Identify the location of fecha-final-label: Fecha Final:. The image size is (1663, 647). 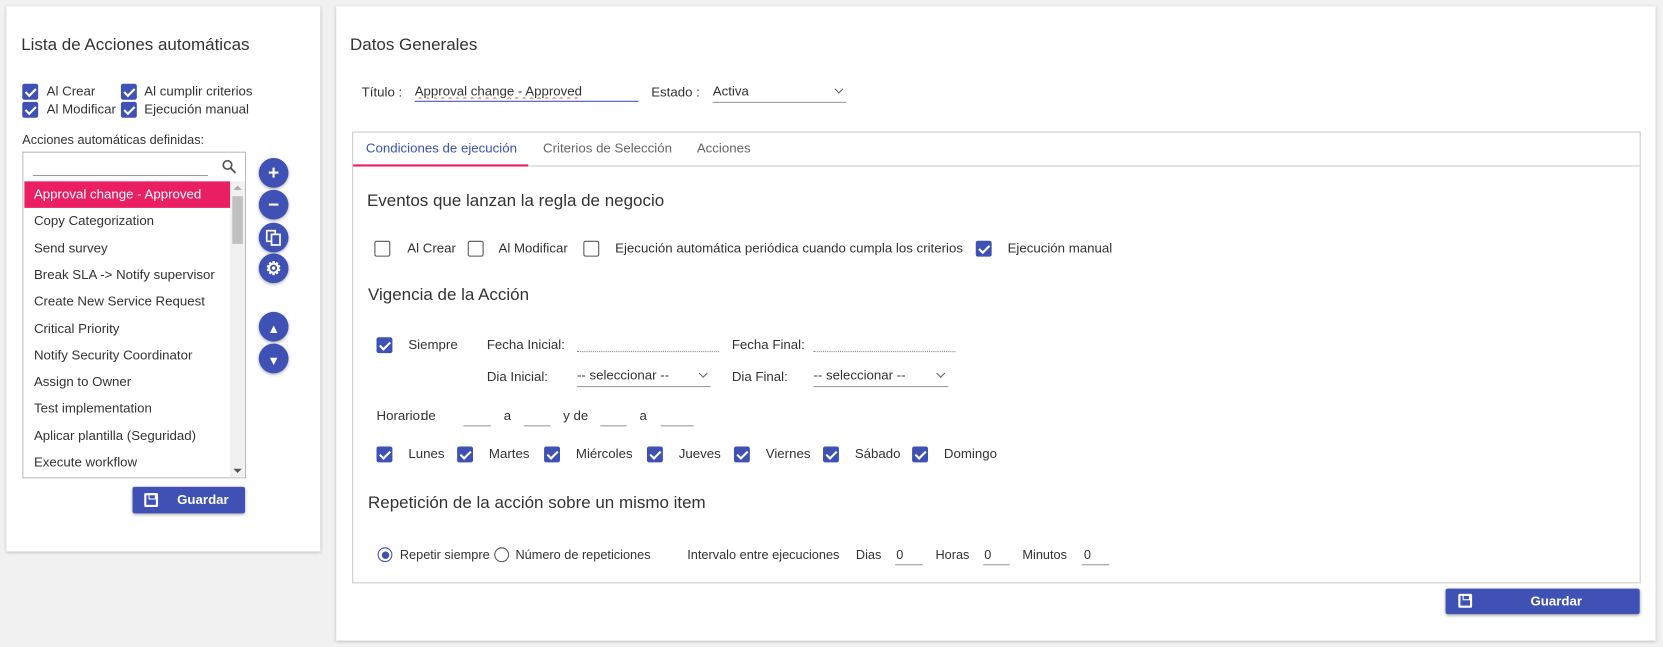
(768, 345).